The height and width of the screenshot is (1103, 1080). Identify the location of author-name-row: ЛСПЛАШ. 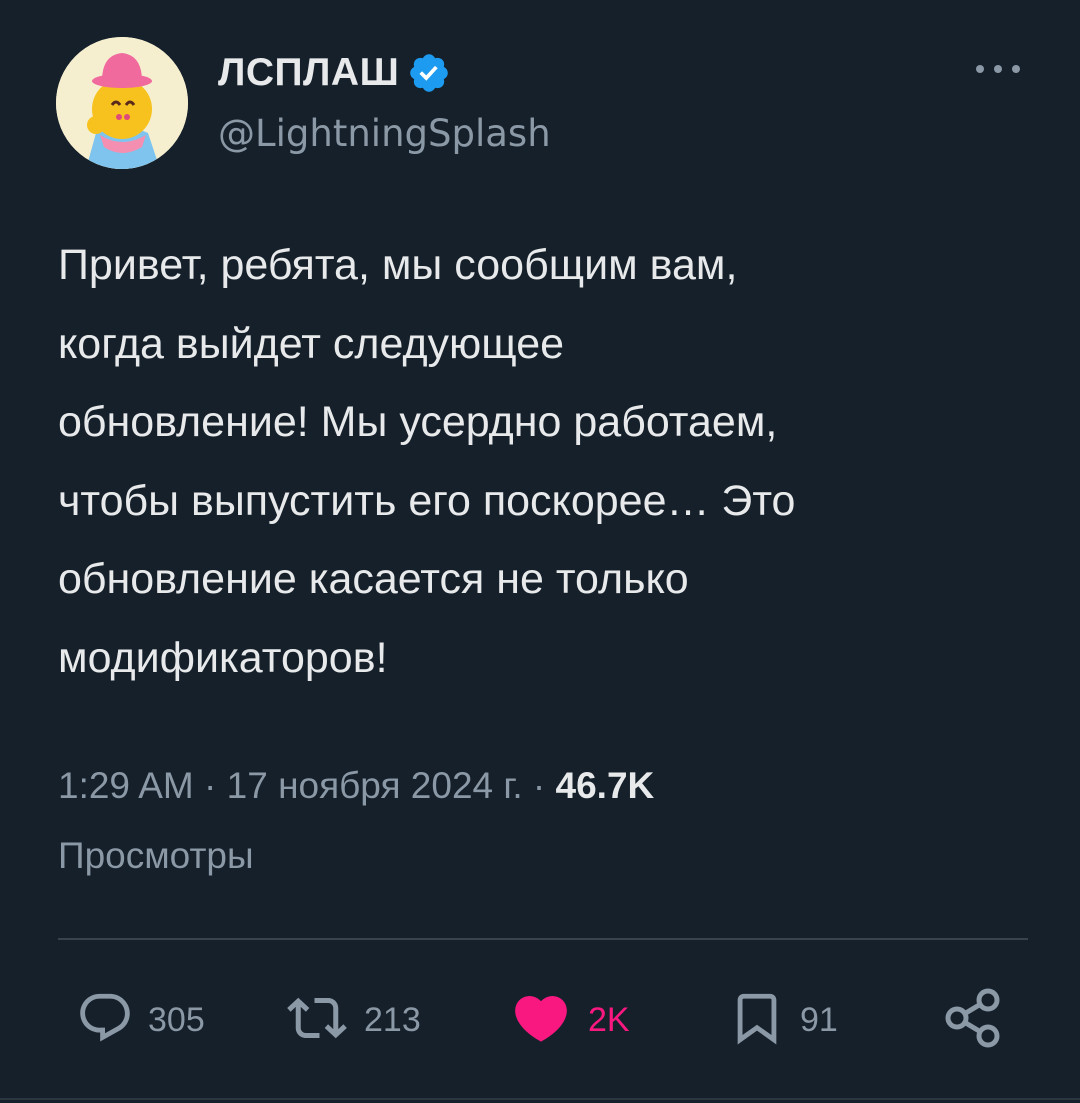
(334, 73).